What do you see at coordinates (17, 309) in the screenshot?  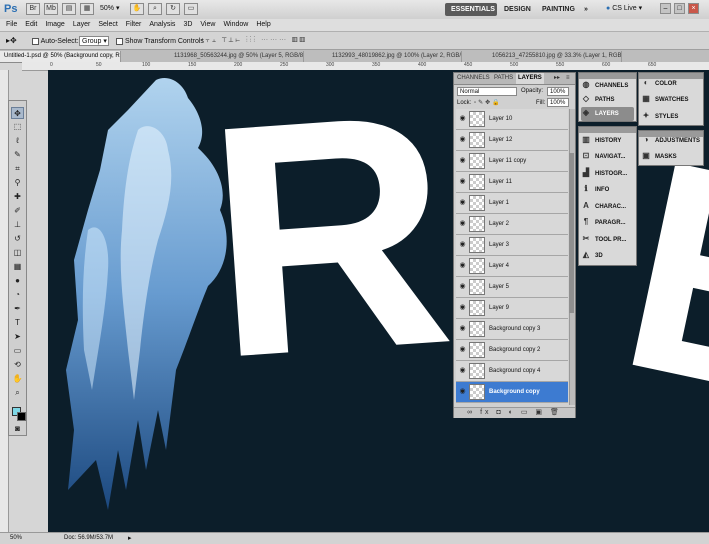 I see `pen-tool-icon: ✒` at bounding box center [17, 309].